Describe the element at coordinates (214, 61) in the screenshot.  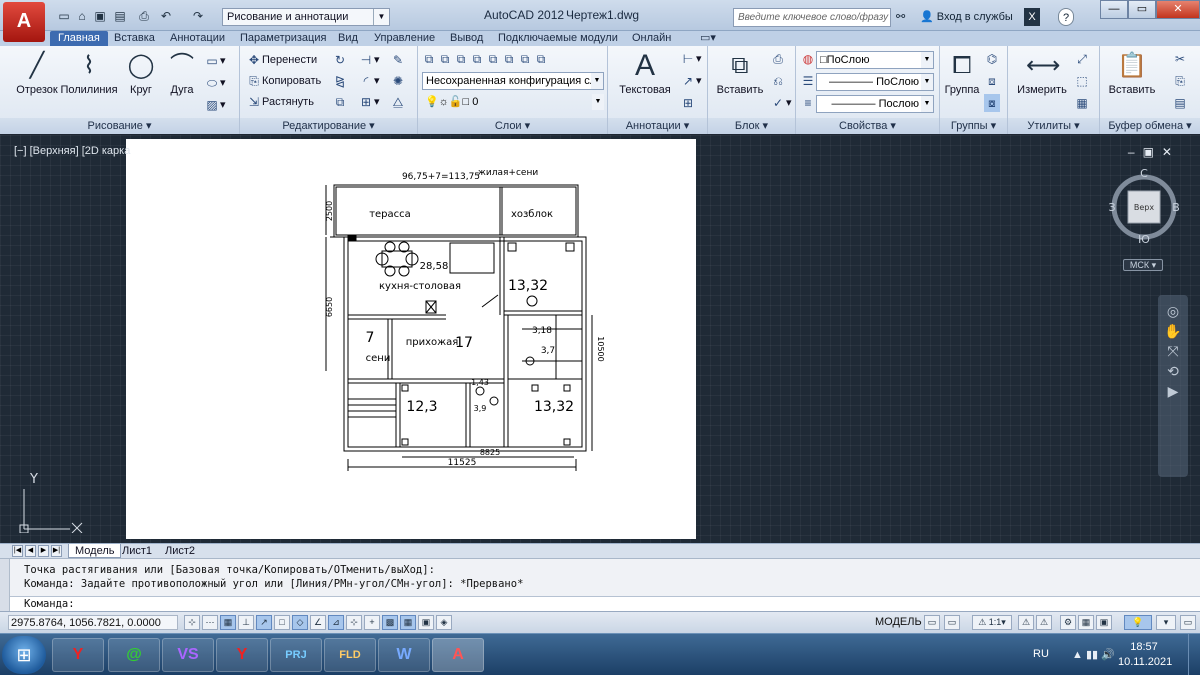
I see `rectangle-icon: ▭ ▾` at that location.